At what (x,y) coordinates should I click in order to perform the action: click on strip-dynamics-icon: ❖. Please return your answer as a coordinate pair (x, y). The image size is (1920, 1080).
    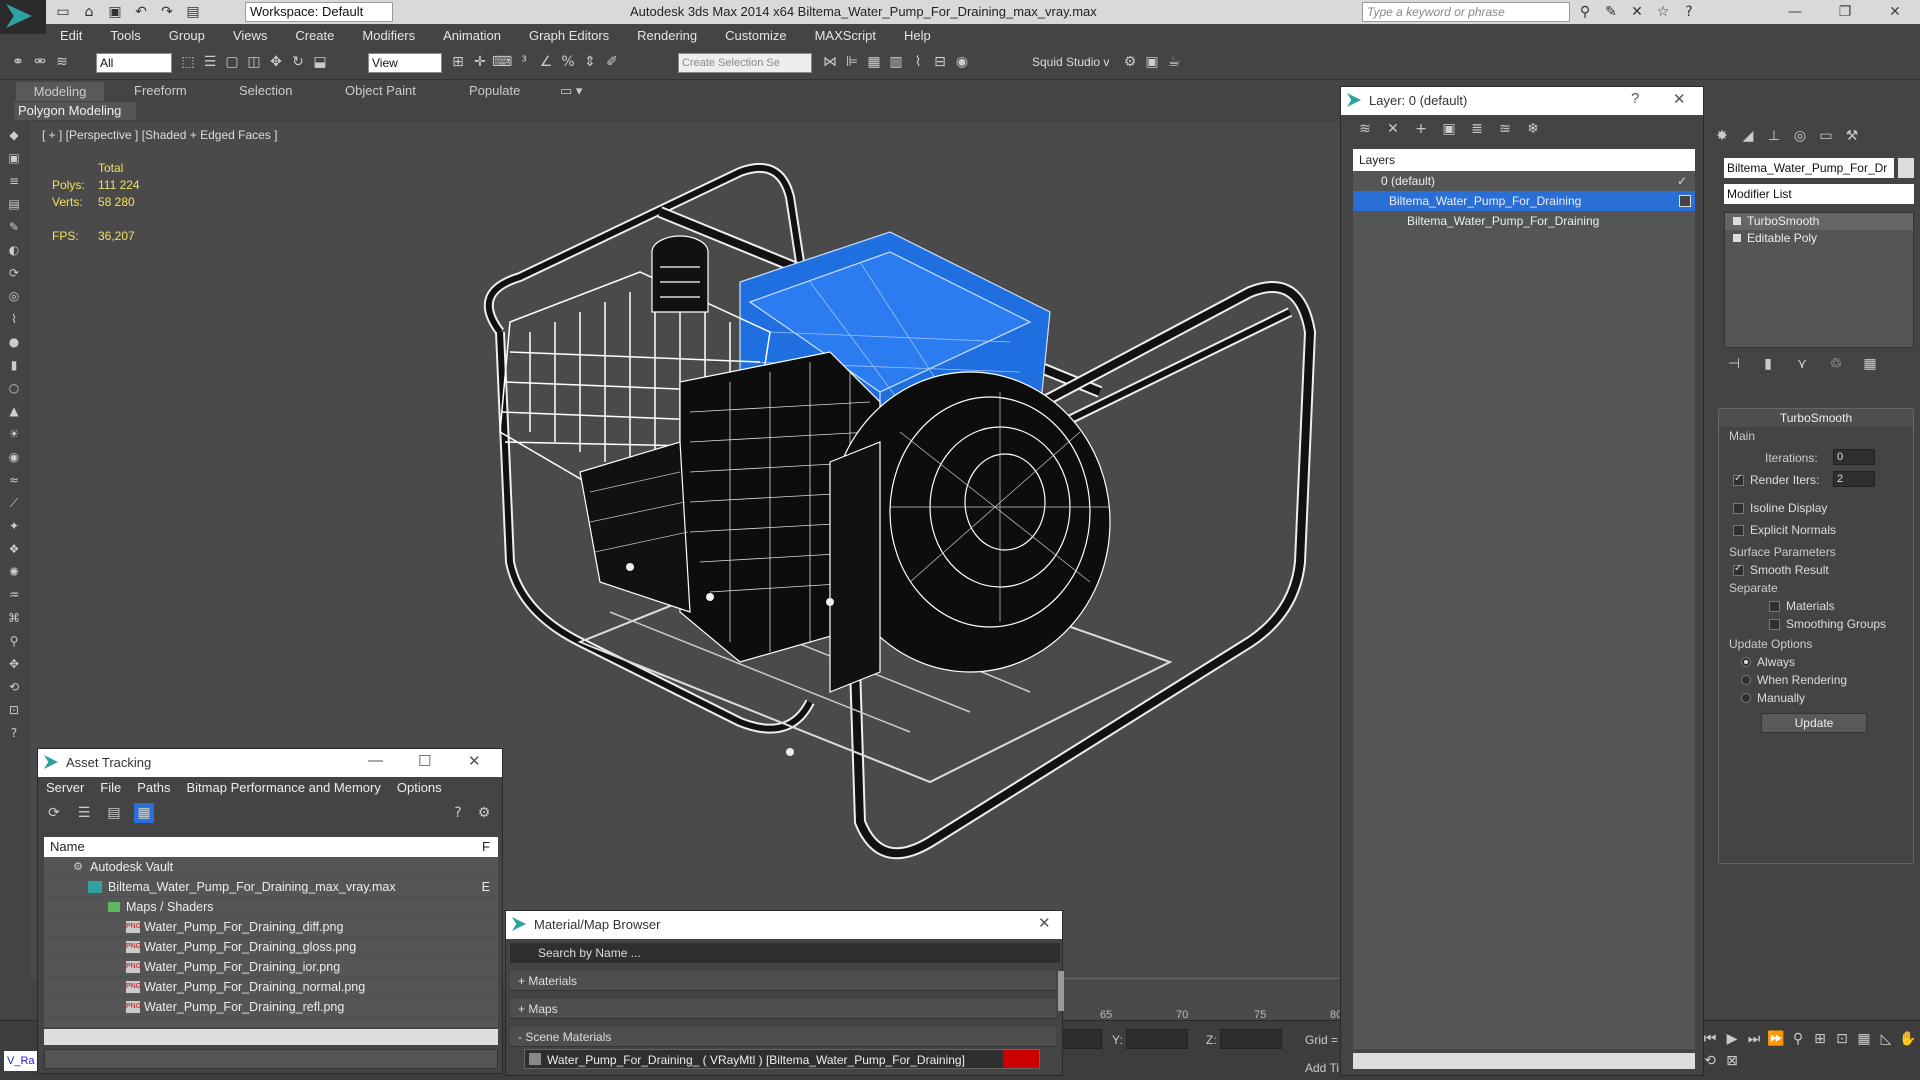
    Looking at the image, I should click on (14, 549).